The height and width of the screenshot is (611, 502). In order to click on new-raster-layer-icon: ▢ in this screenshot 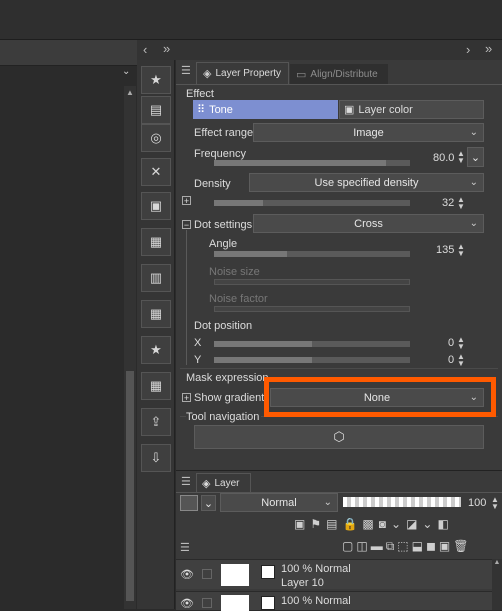, I will do `click(347, 546)`.